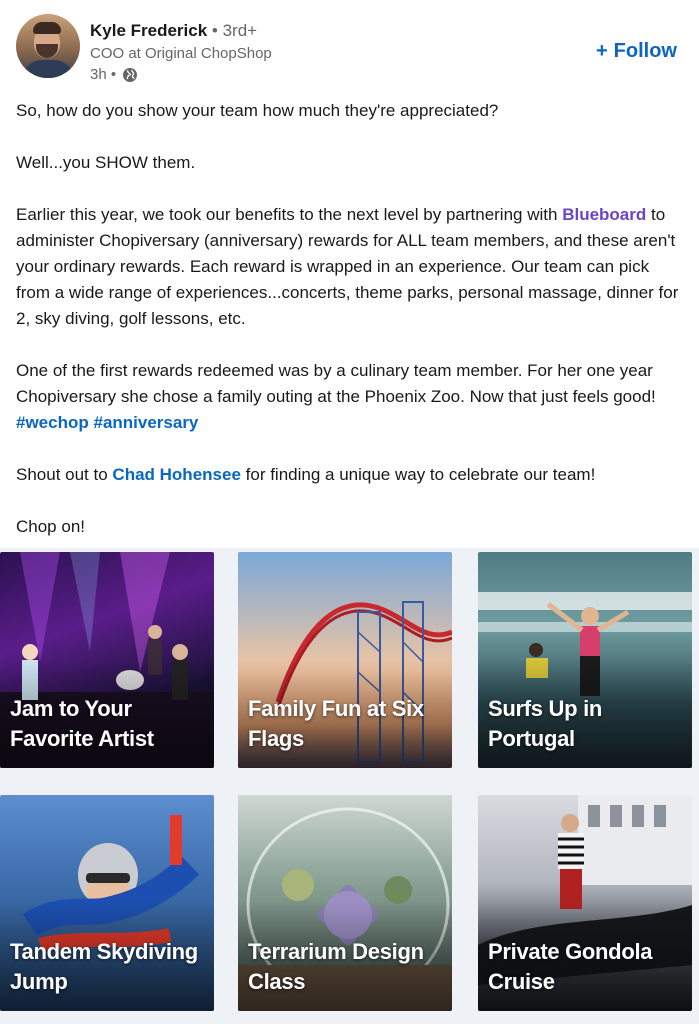 The image size is (699, 1024). I want to click on tile-surf-portugal: Surfs Up in Portugal, so click(585, 660).